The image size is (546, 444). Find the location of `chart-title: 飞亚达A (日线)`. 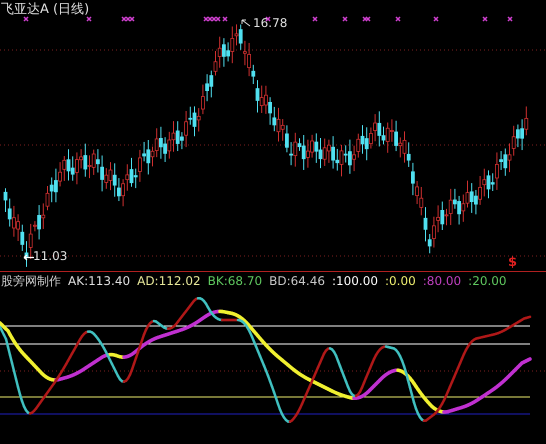

chart-title: 飞亚达A (日线) is located at coordinates (45, 9).